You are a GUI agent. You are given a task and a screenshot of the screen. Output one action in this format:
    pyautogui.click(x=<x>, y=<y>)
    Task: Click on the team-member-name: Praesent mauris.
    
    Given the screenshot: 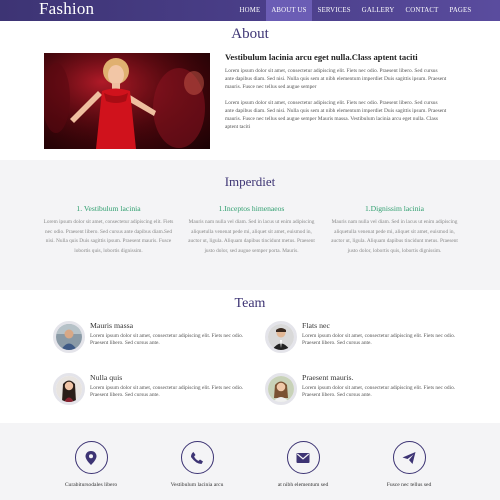 What is the action you would take?
    pyautogui.click(x=328, y=377)
    